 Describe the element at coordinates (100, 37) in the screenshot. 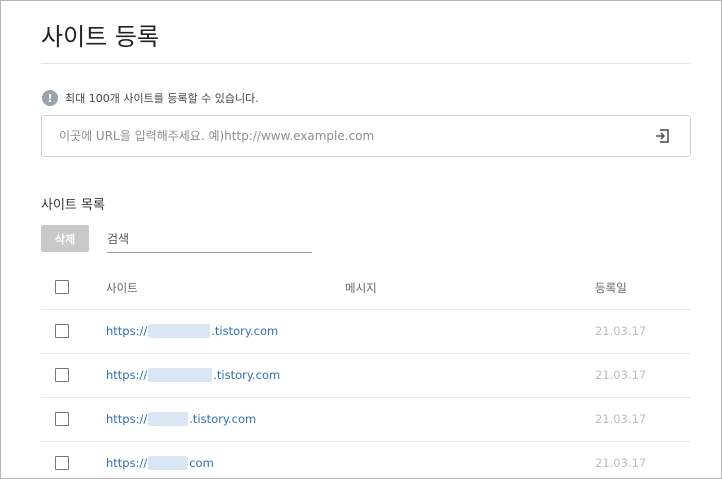

I see `page-title: 사이트 등록` at that location.